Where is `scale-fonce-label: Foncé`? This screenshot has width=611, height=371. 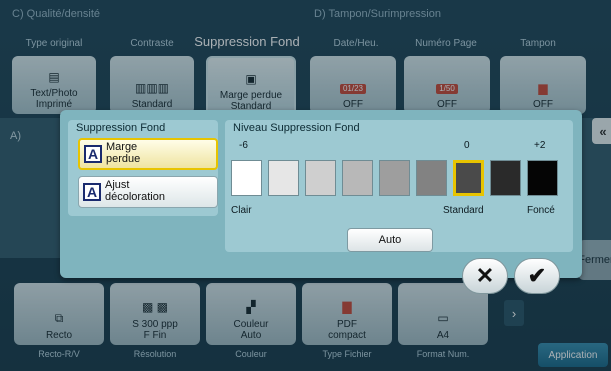 scale-fonce-label: Foncé is located at coordinates (541, 210).